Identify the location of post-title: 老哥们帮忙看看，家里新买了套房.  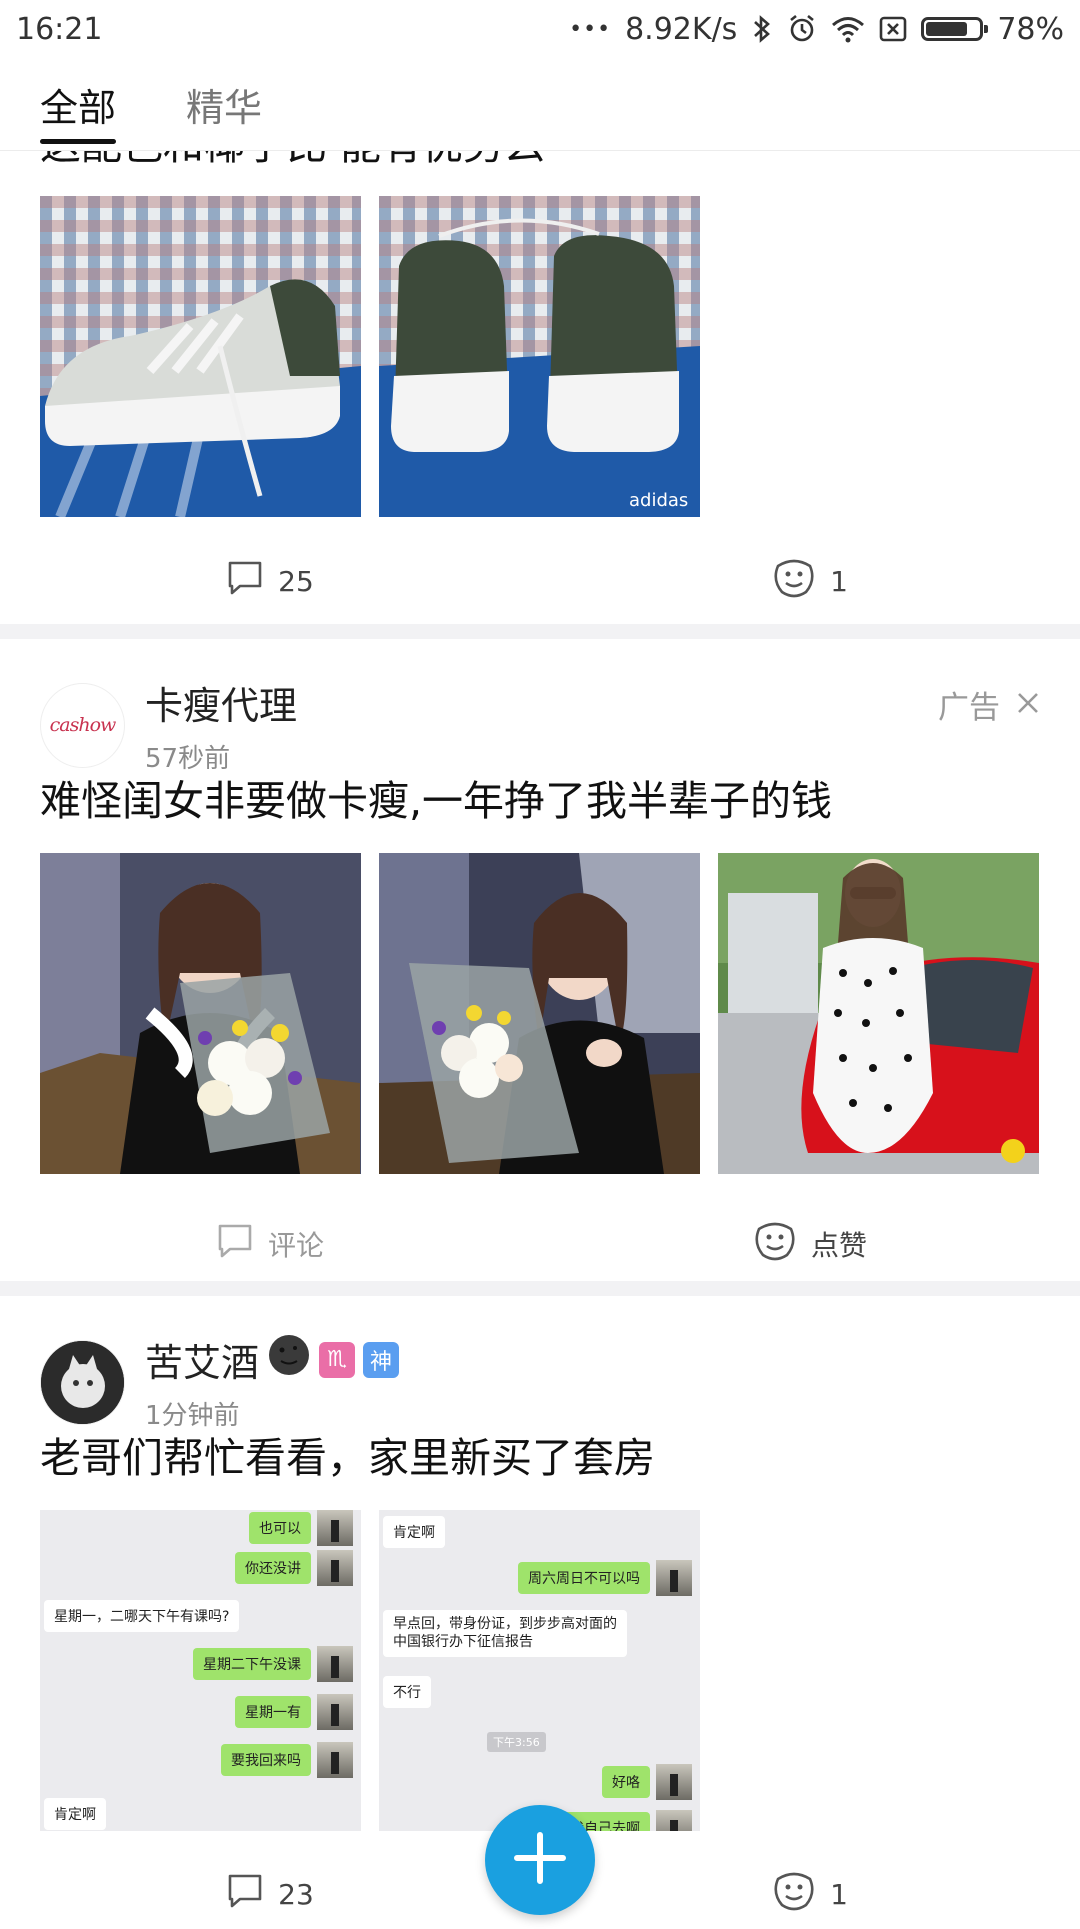
(347, 1458).